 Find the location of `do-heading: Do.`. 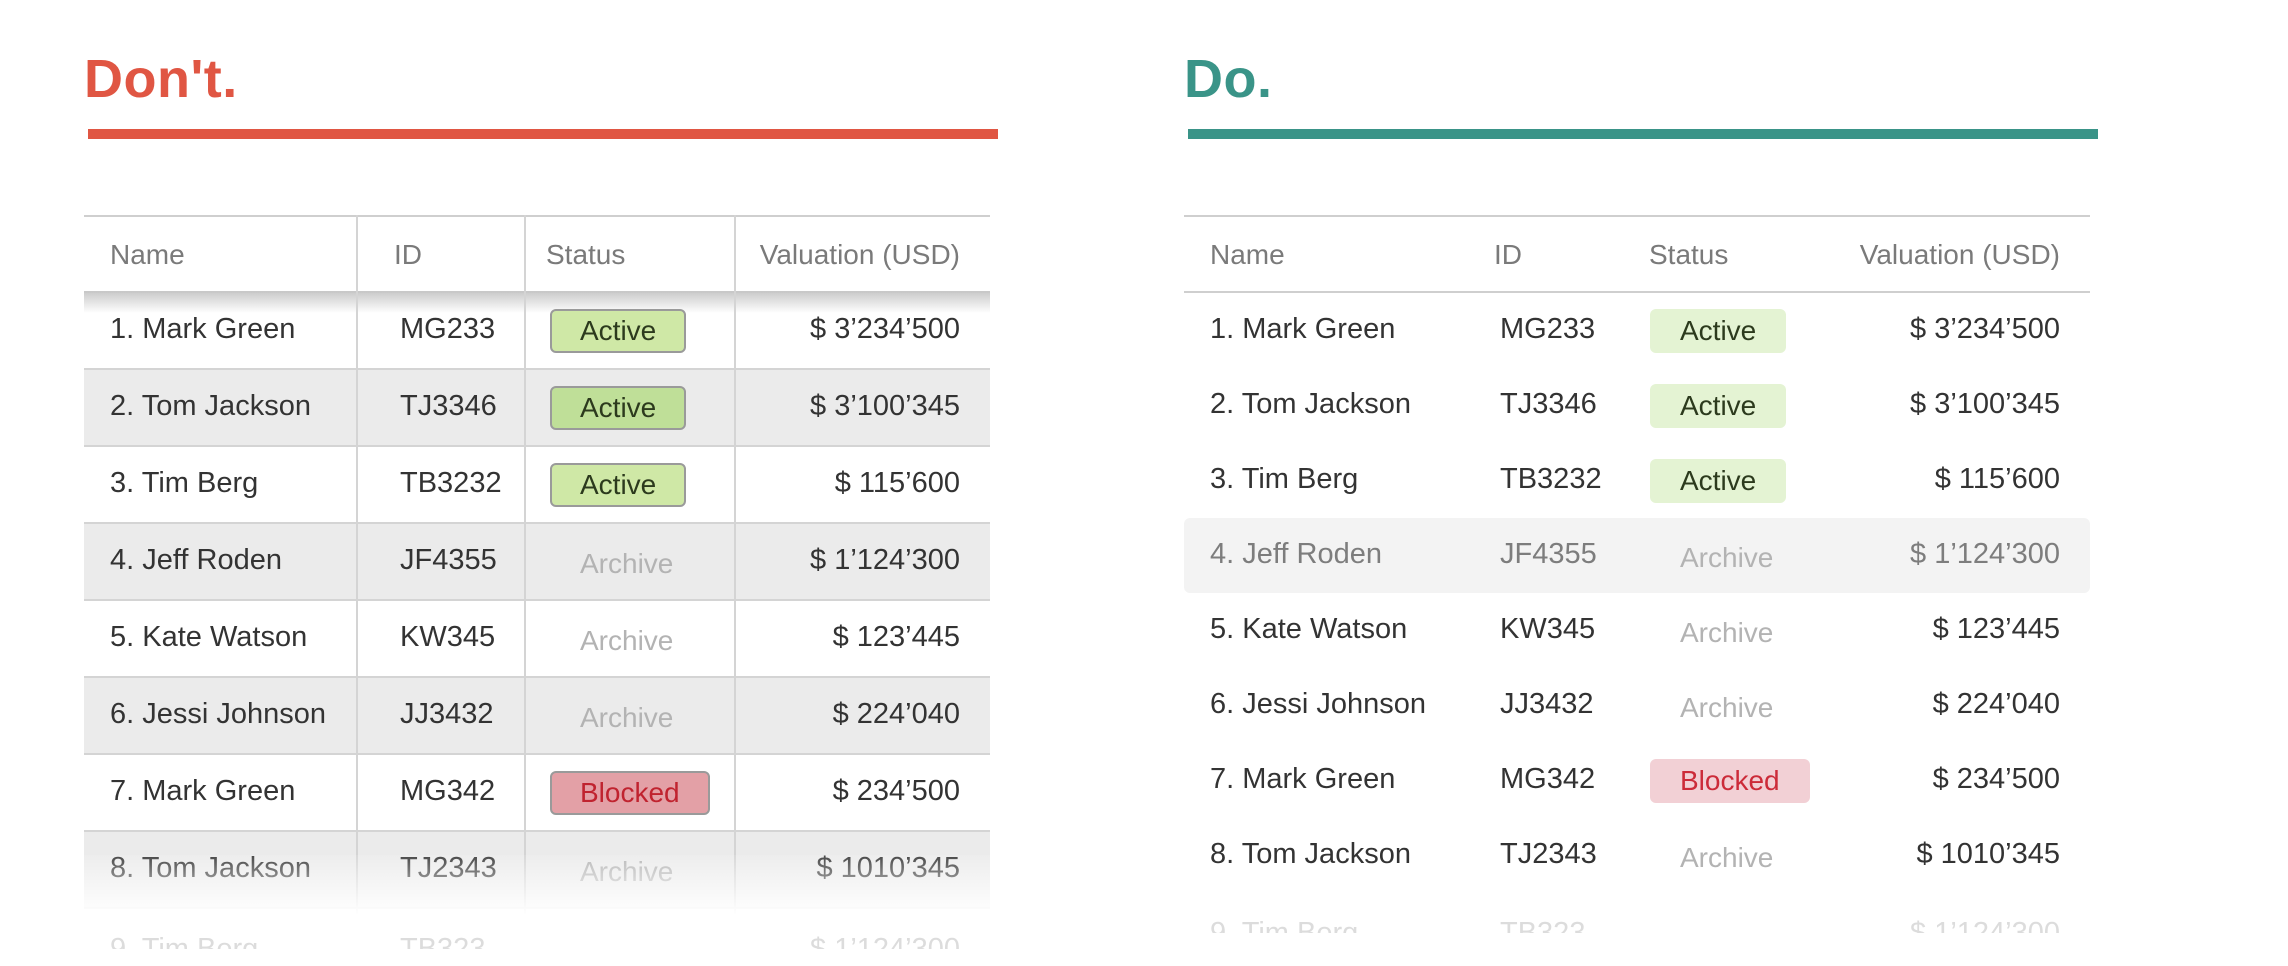

do-heading: Do. is located at coordinates (1228, 79).